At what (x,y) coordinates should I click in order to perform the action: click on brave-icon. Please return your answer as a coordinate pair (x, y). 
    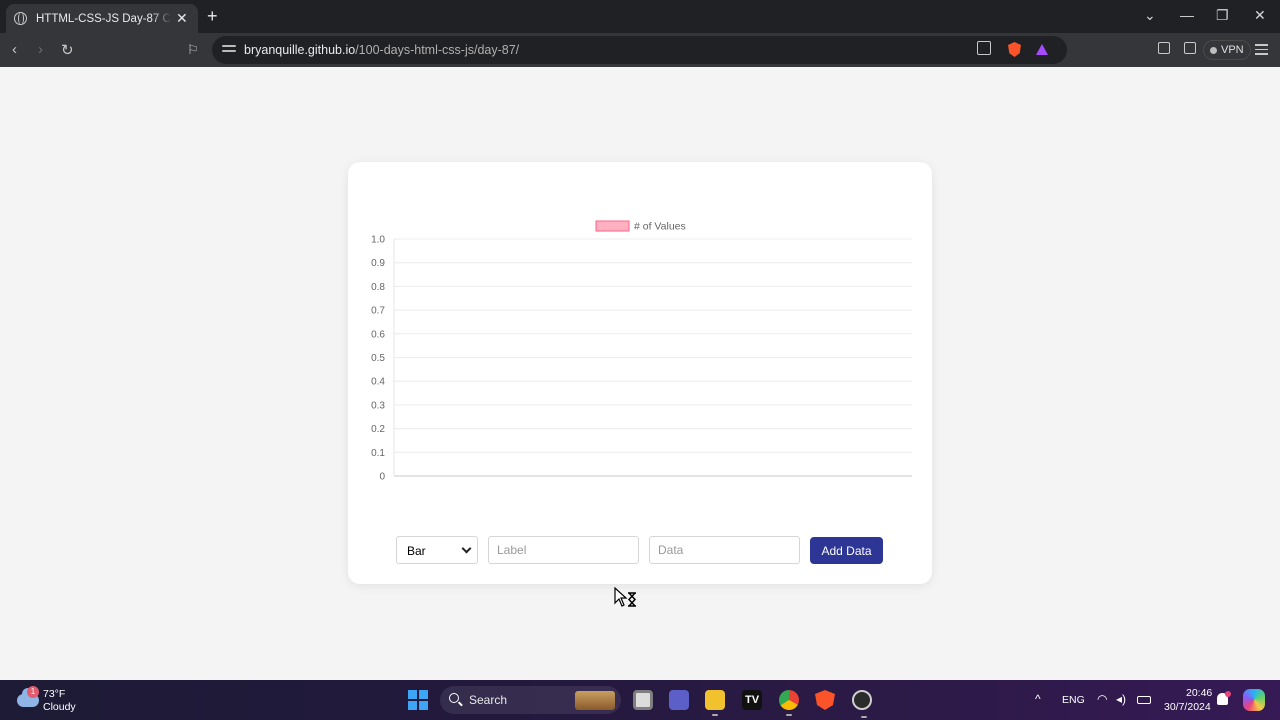
    Looking at the image, I should click on (825, 700).